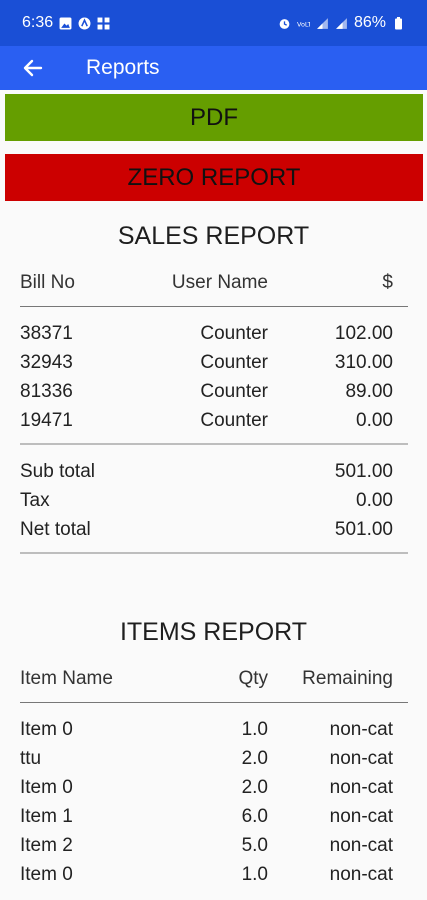 The width and height of the screenshot is (427, 900). What do you see at coordinates (369, 22) in the screenshot?
I see `battery-percent: 86%` at bounding box center [369, 22].